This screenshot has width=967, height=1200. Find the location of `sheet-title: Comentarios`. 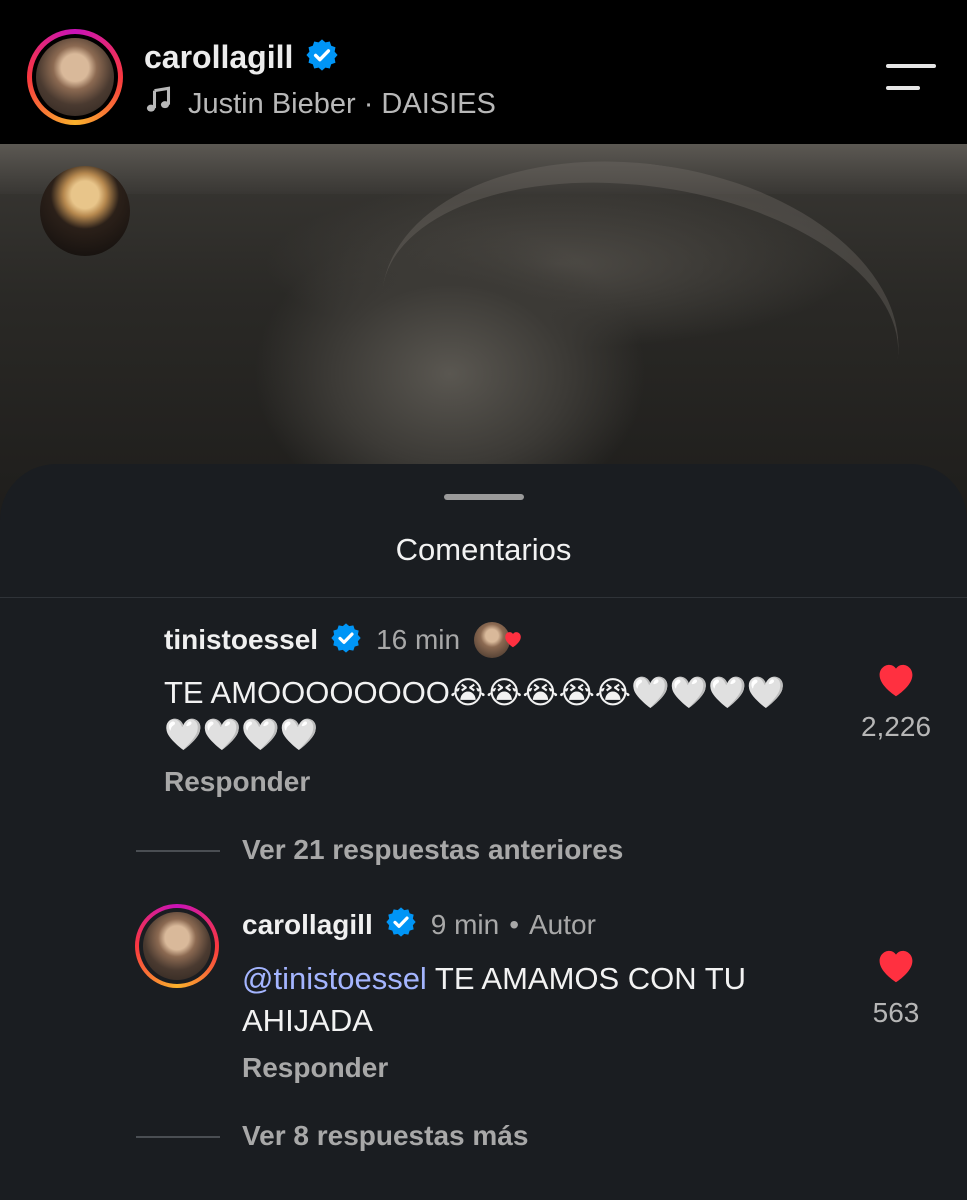

sheet-title: Comentarios is located at coordinates (483, 549).